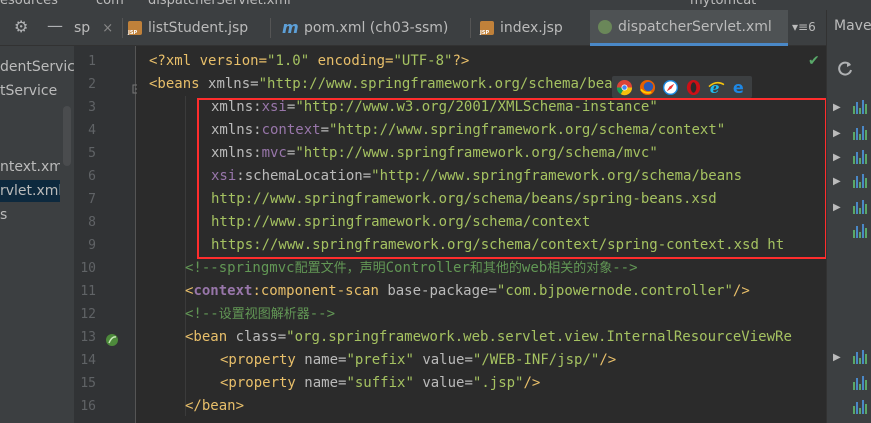 This screenshot has height=423, width=871. I want to click on ie-icon: e, so click(716, 87).